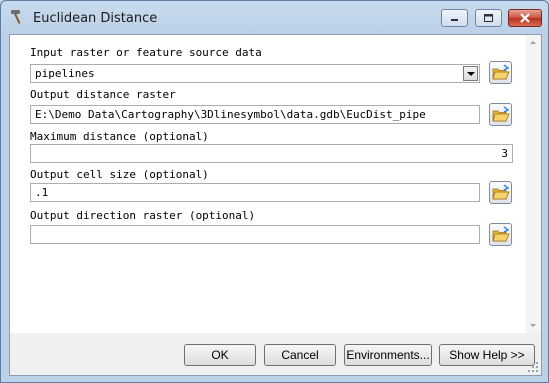  Describe the element at coordinates (533, 367) in the screenshot. I see `resize-grip-icon` at that location.